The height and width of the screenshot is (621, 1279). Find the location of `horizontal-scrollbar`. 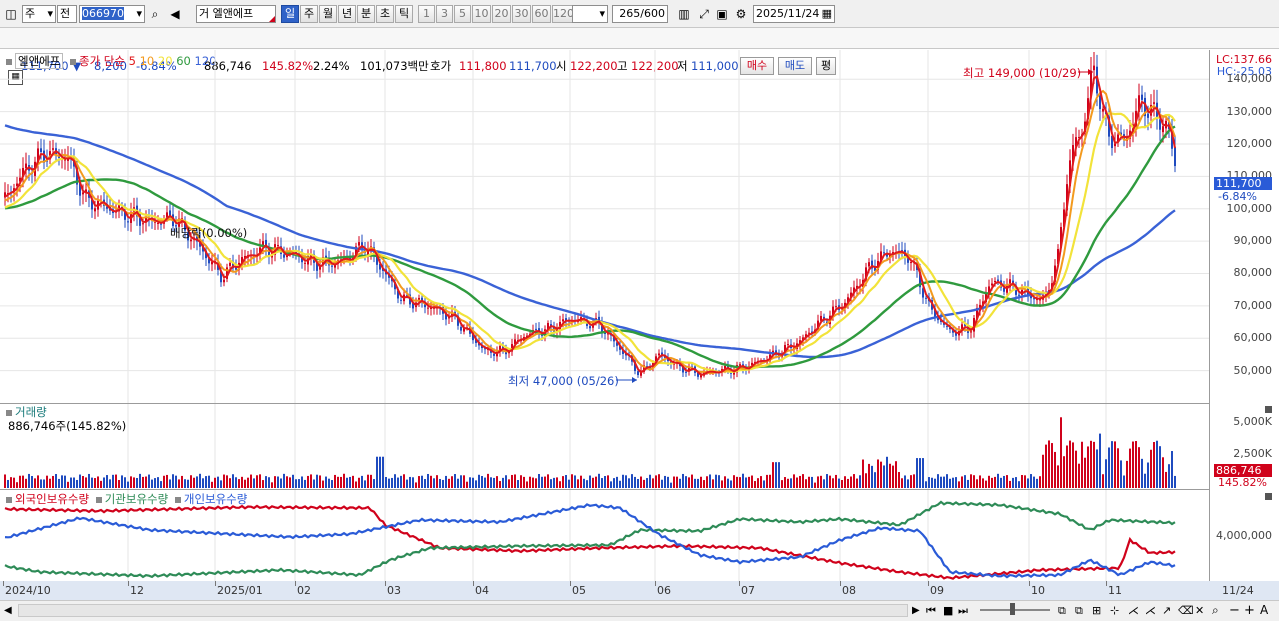

horizontal-scrollbar is located at coordinates (463, 610).